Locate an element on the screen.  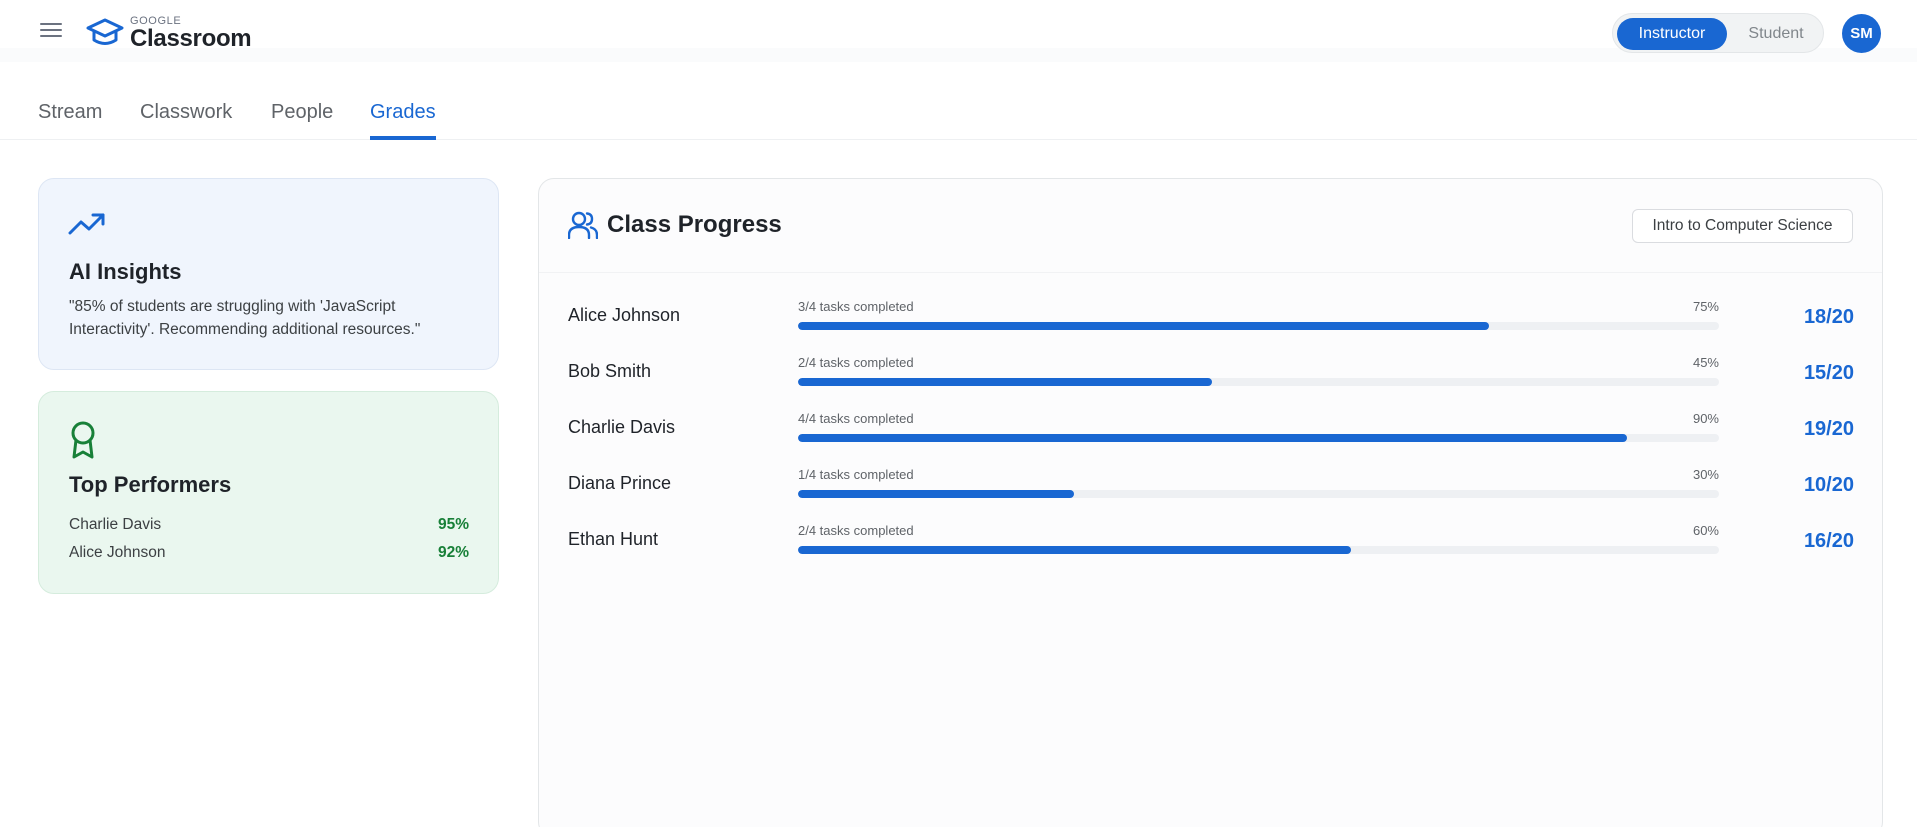
student-name: Charlie Davis is located at coordinates (621, 427).